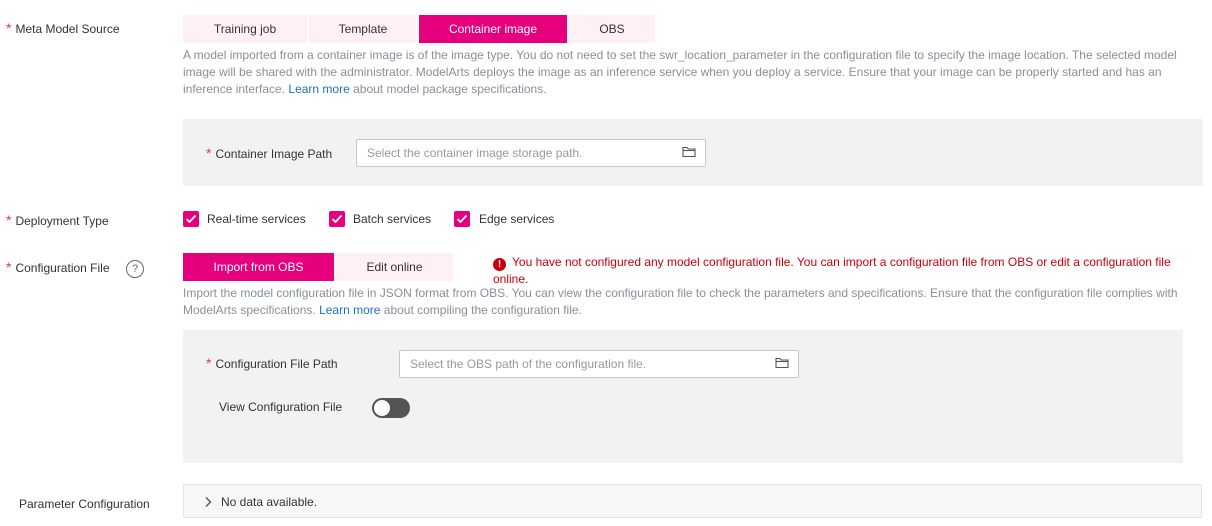 This screenshot has width=1212, height=526. Describe the element at coordinates (392, 219) in the screenshot. I see `batch-services-label: Batch services` at that location.